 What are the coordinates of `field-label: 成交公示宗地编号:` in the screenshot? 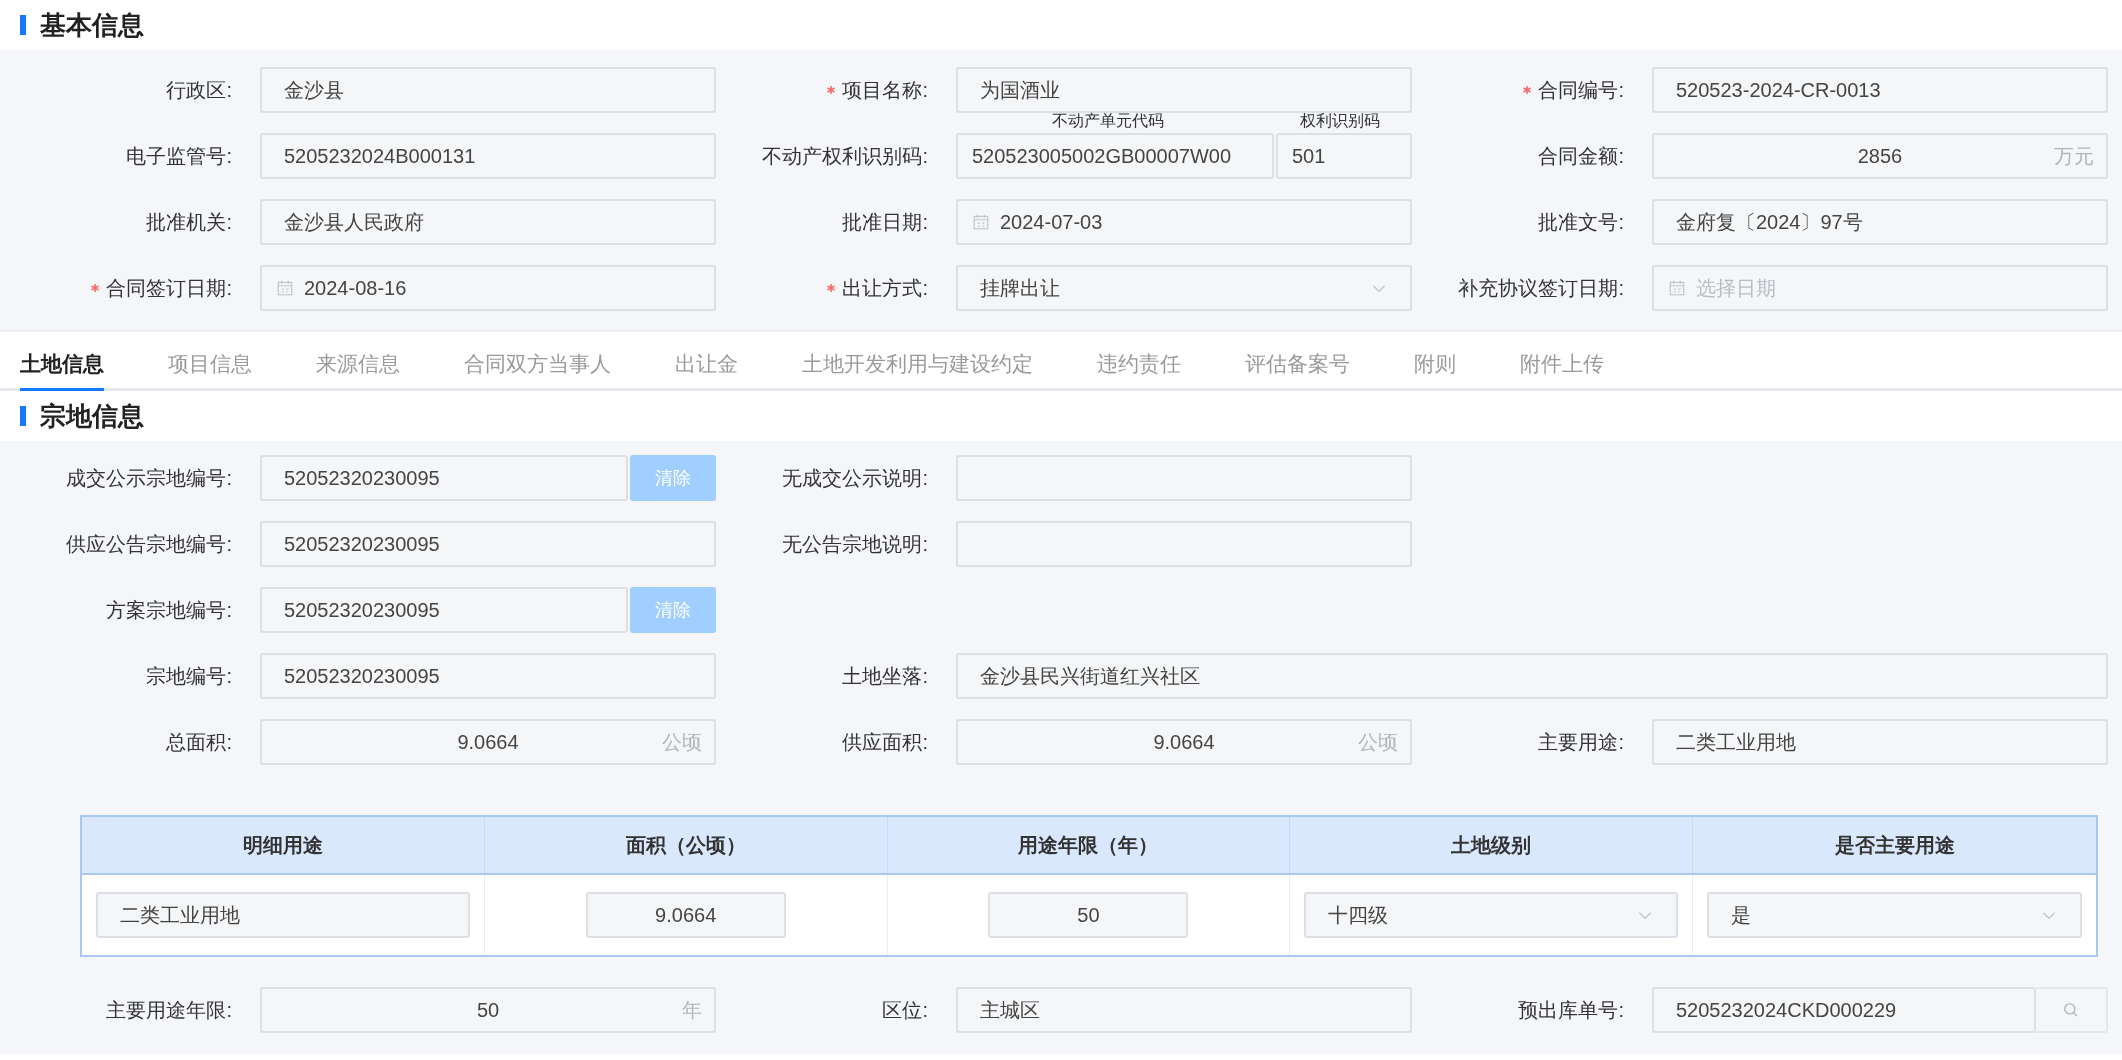 It's located at (149, 478).